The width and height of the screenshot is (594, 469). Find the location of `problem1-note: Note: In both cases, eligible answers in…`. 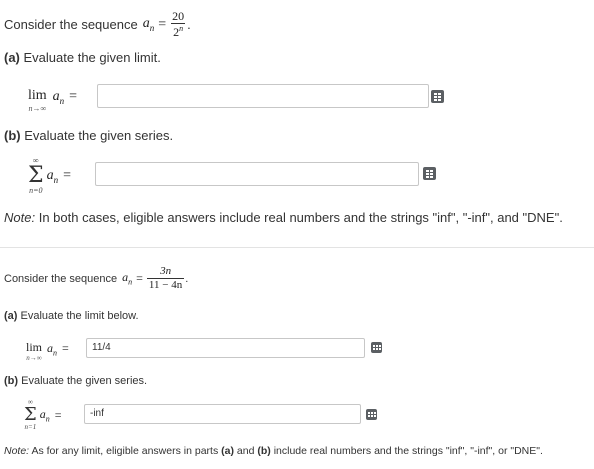

problem1-note: Note: In both cases, eligible answers in… is located at coordinates (283, 217).